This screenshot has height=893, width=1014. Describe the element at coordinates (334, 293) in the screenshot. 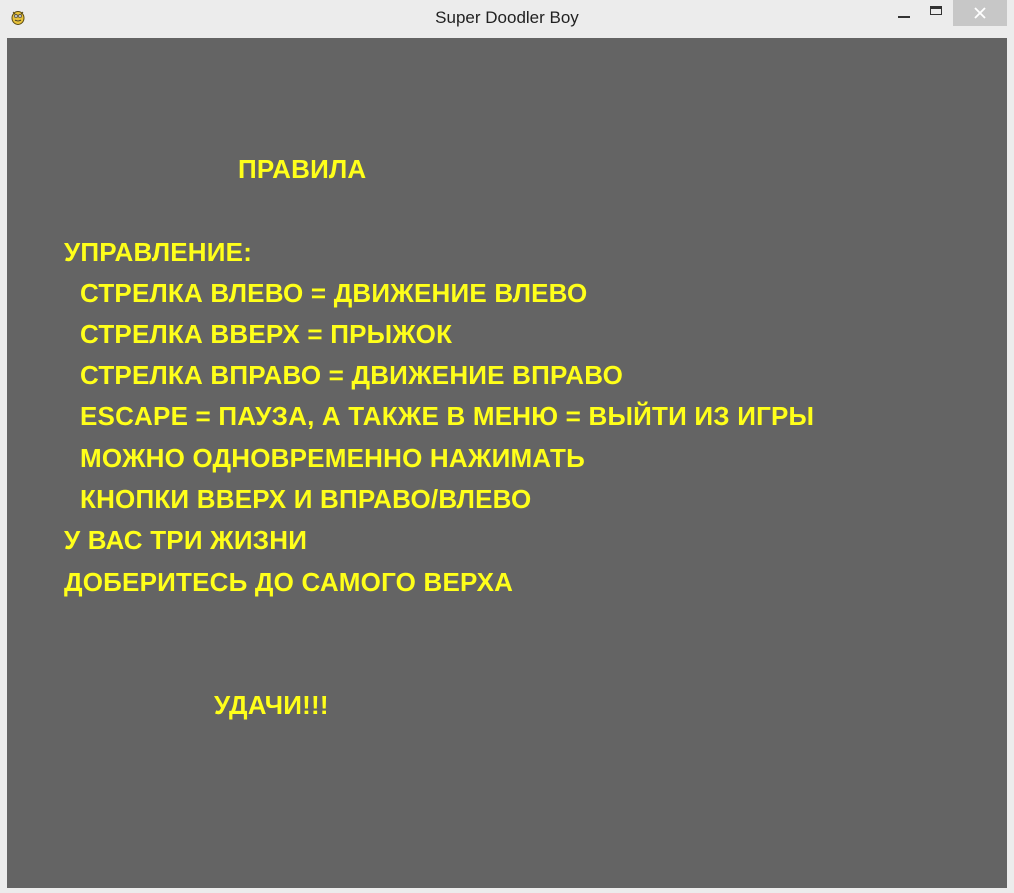

I see `rule-line-left: СТРЕЛКА ВЛЕВО = ДВИЖЕНИЕ ВЛЕВО` at that location.